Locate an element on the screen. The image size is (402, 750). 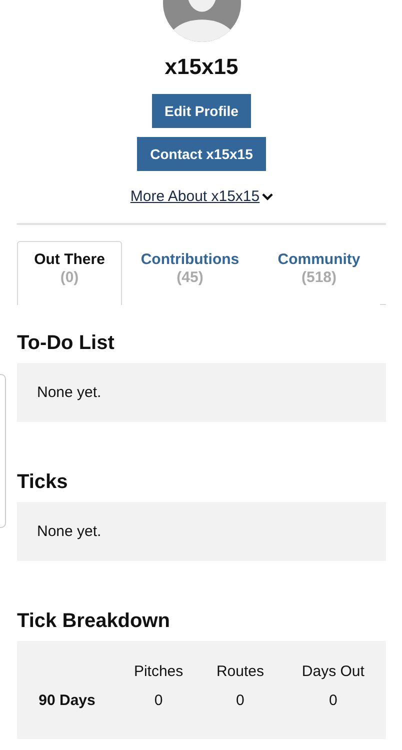
tab: Out There (0) is located at coordinates (69, 273).